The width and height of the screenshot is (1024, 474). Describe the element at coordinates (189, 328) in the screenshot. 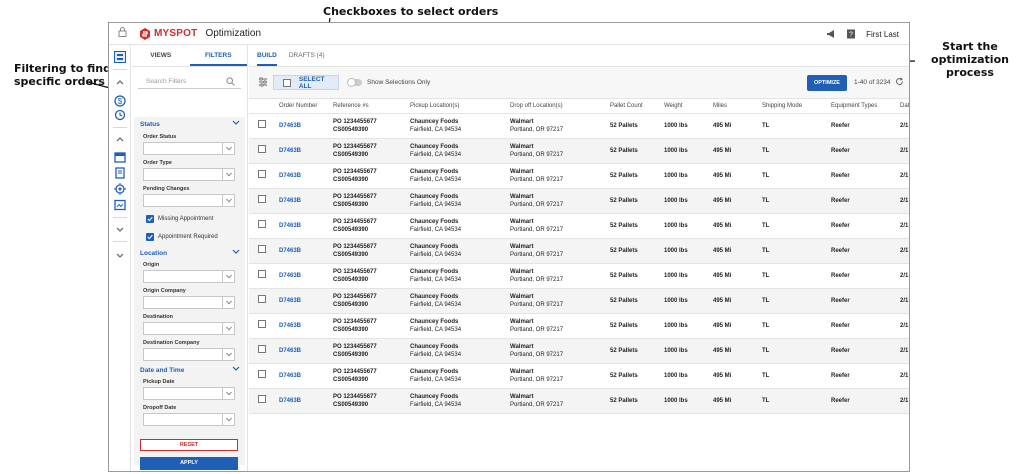

I see `destination-select` at that location.